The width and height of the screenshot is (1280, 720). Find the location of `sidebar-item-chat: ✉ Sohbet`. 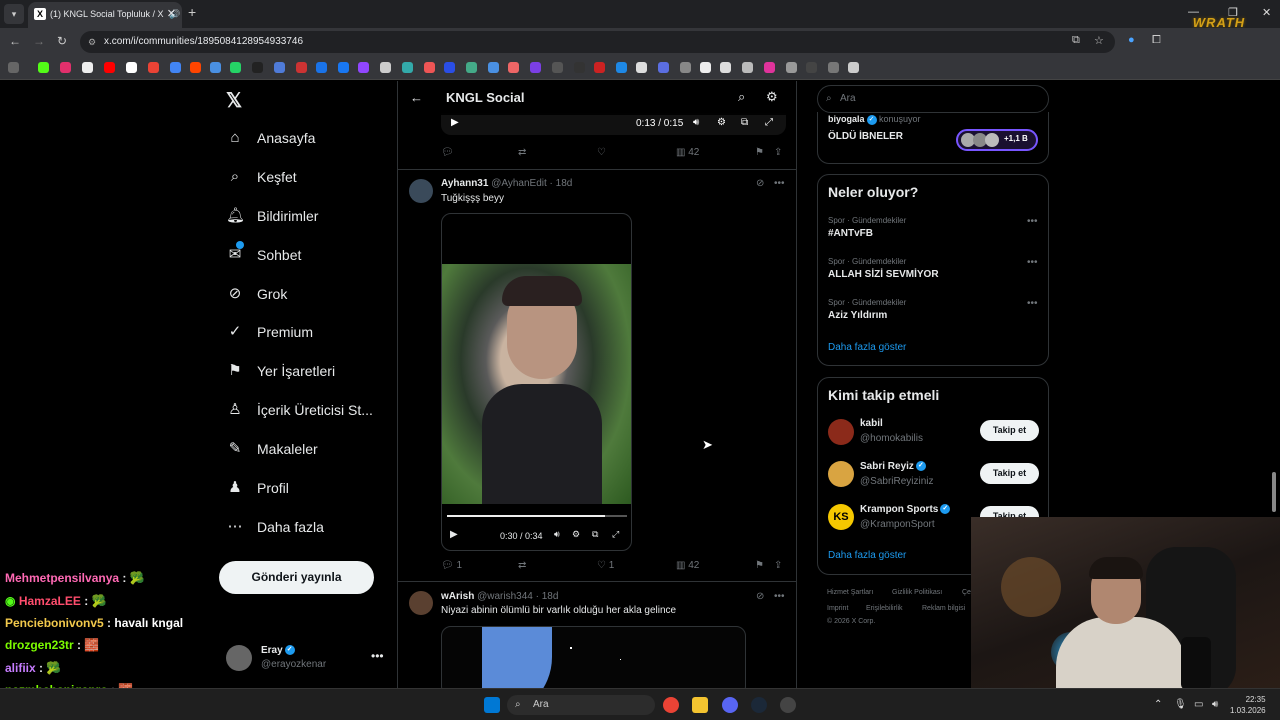

sidebar-item-chat: ✉ Sohbet is located at coordinates (263, 255).